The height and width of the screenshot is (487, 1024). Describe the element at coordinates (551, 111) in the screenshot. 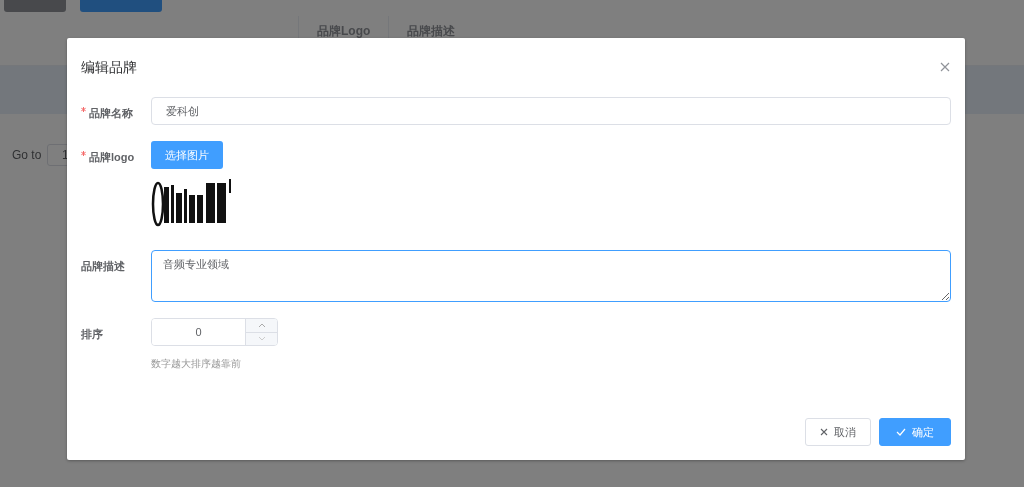

I see `text-field: 爱科创` at that location.